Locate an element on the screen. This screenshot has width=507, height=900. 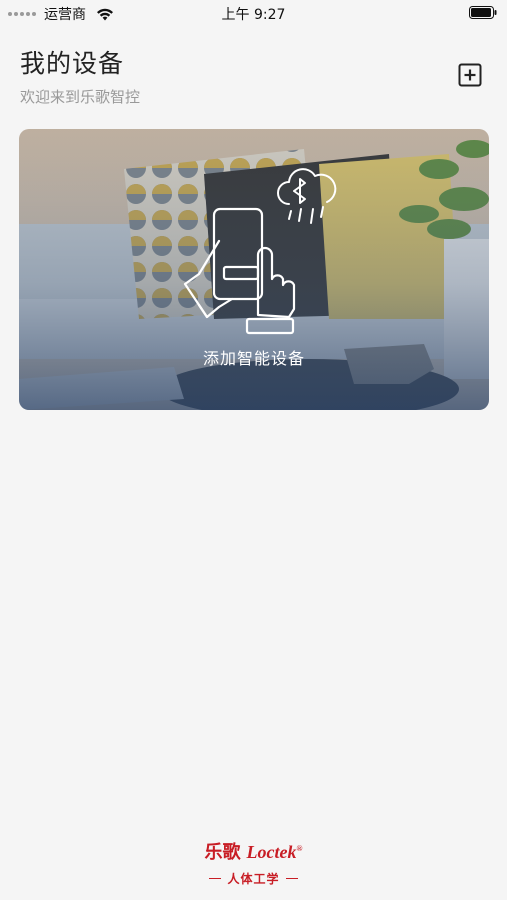
page-title: 我的设备 is located at coordinates (72, 63).